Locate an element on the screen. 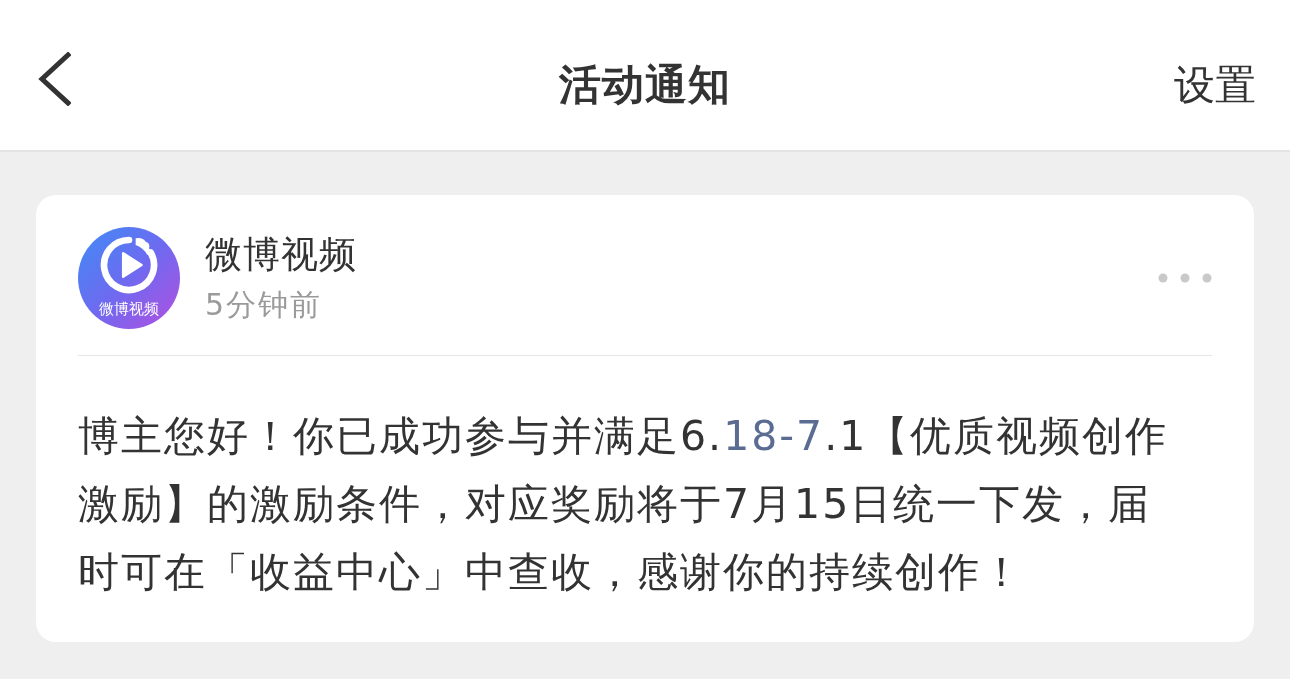 This screenshot has height=679, width=1290. play-ring-icon is located at coordinates (129, 265).